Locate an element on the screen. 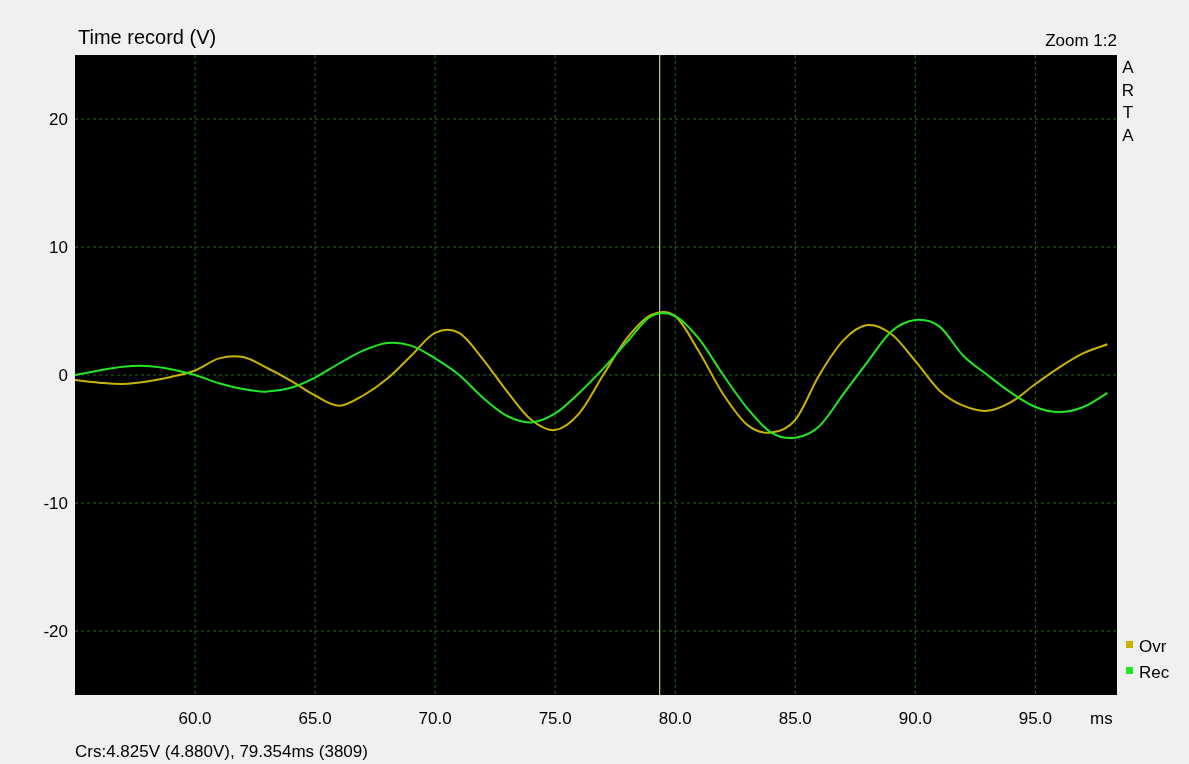 This screenshot has height=764, width=1189. y-tick-label: 0 is located at coordinates (63, 375).